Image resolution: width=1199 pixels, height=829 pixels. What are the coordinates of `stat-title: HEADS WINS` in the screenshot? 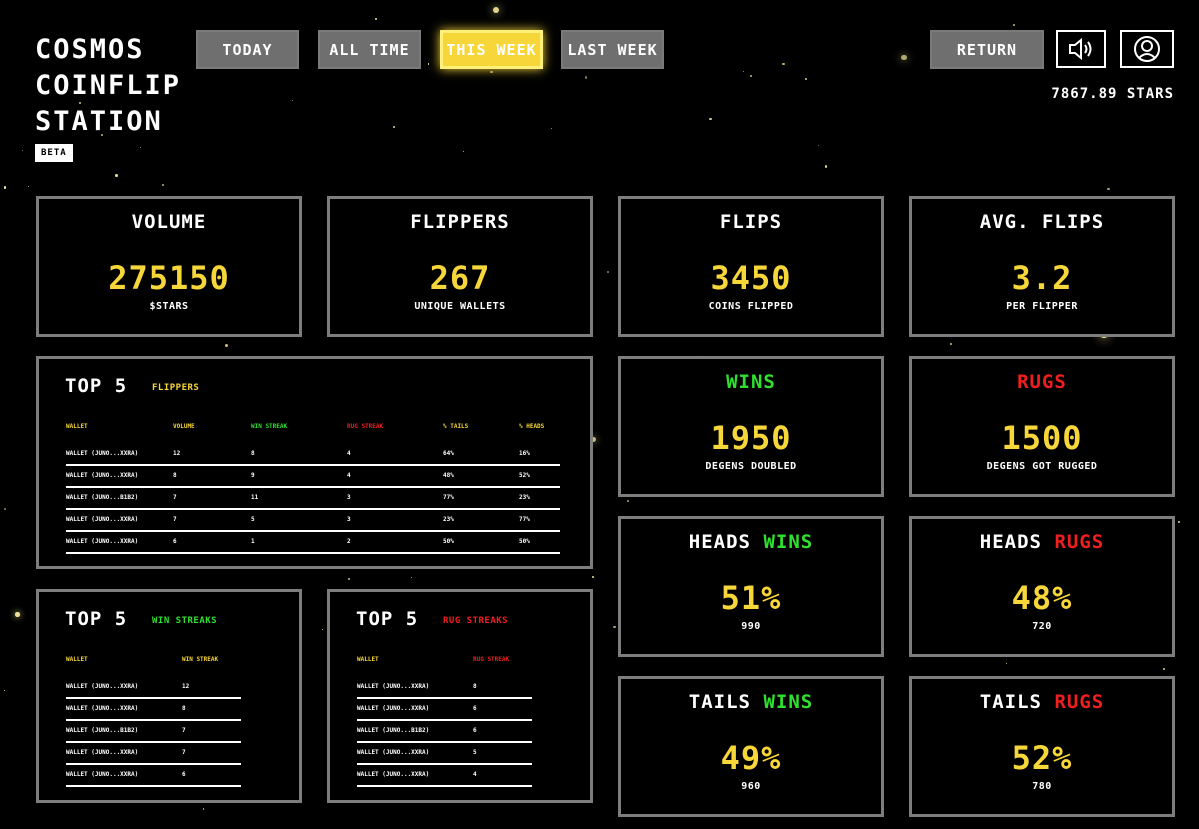 It's located at (751, 542).